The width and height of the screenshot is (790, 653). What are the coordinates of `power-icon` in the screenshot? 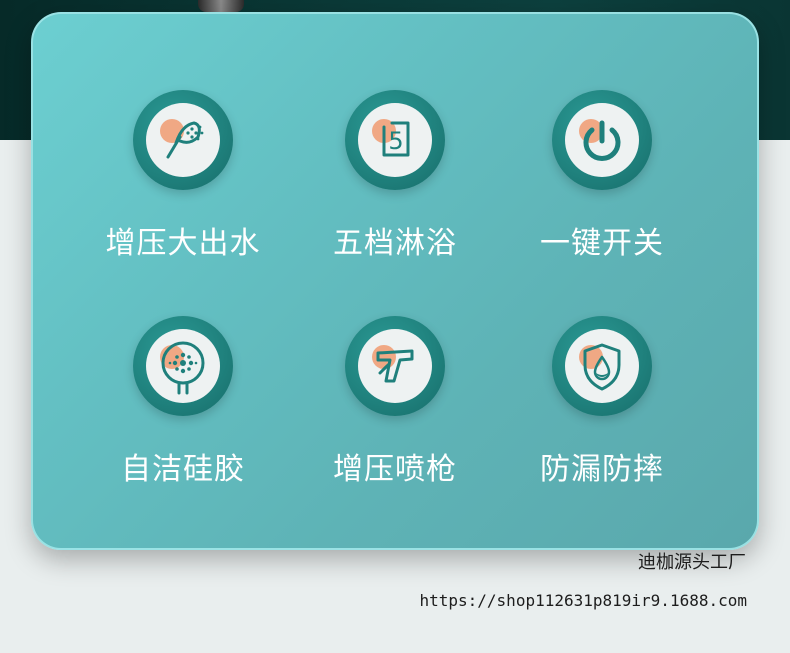 It's located at (602, 140).